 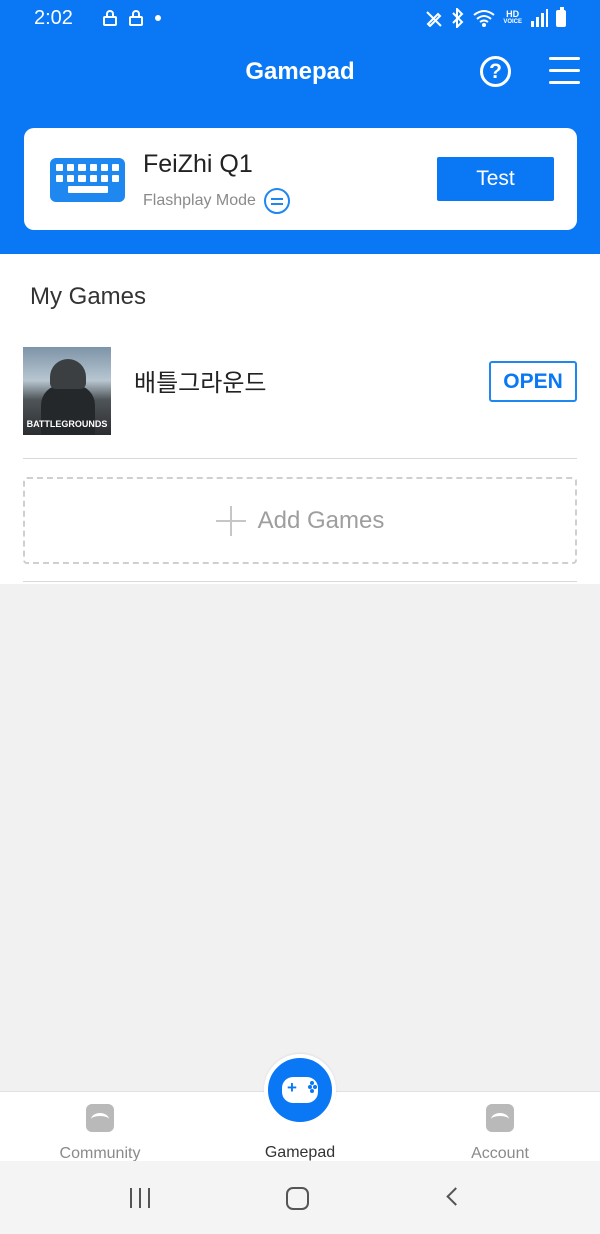 I want to click on device-name: FeiZhi Q1, so click(x=198, y=164).